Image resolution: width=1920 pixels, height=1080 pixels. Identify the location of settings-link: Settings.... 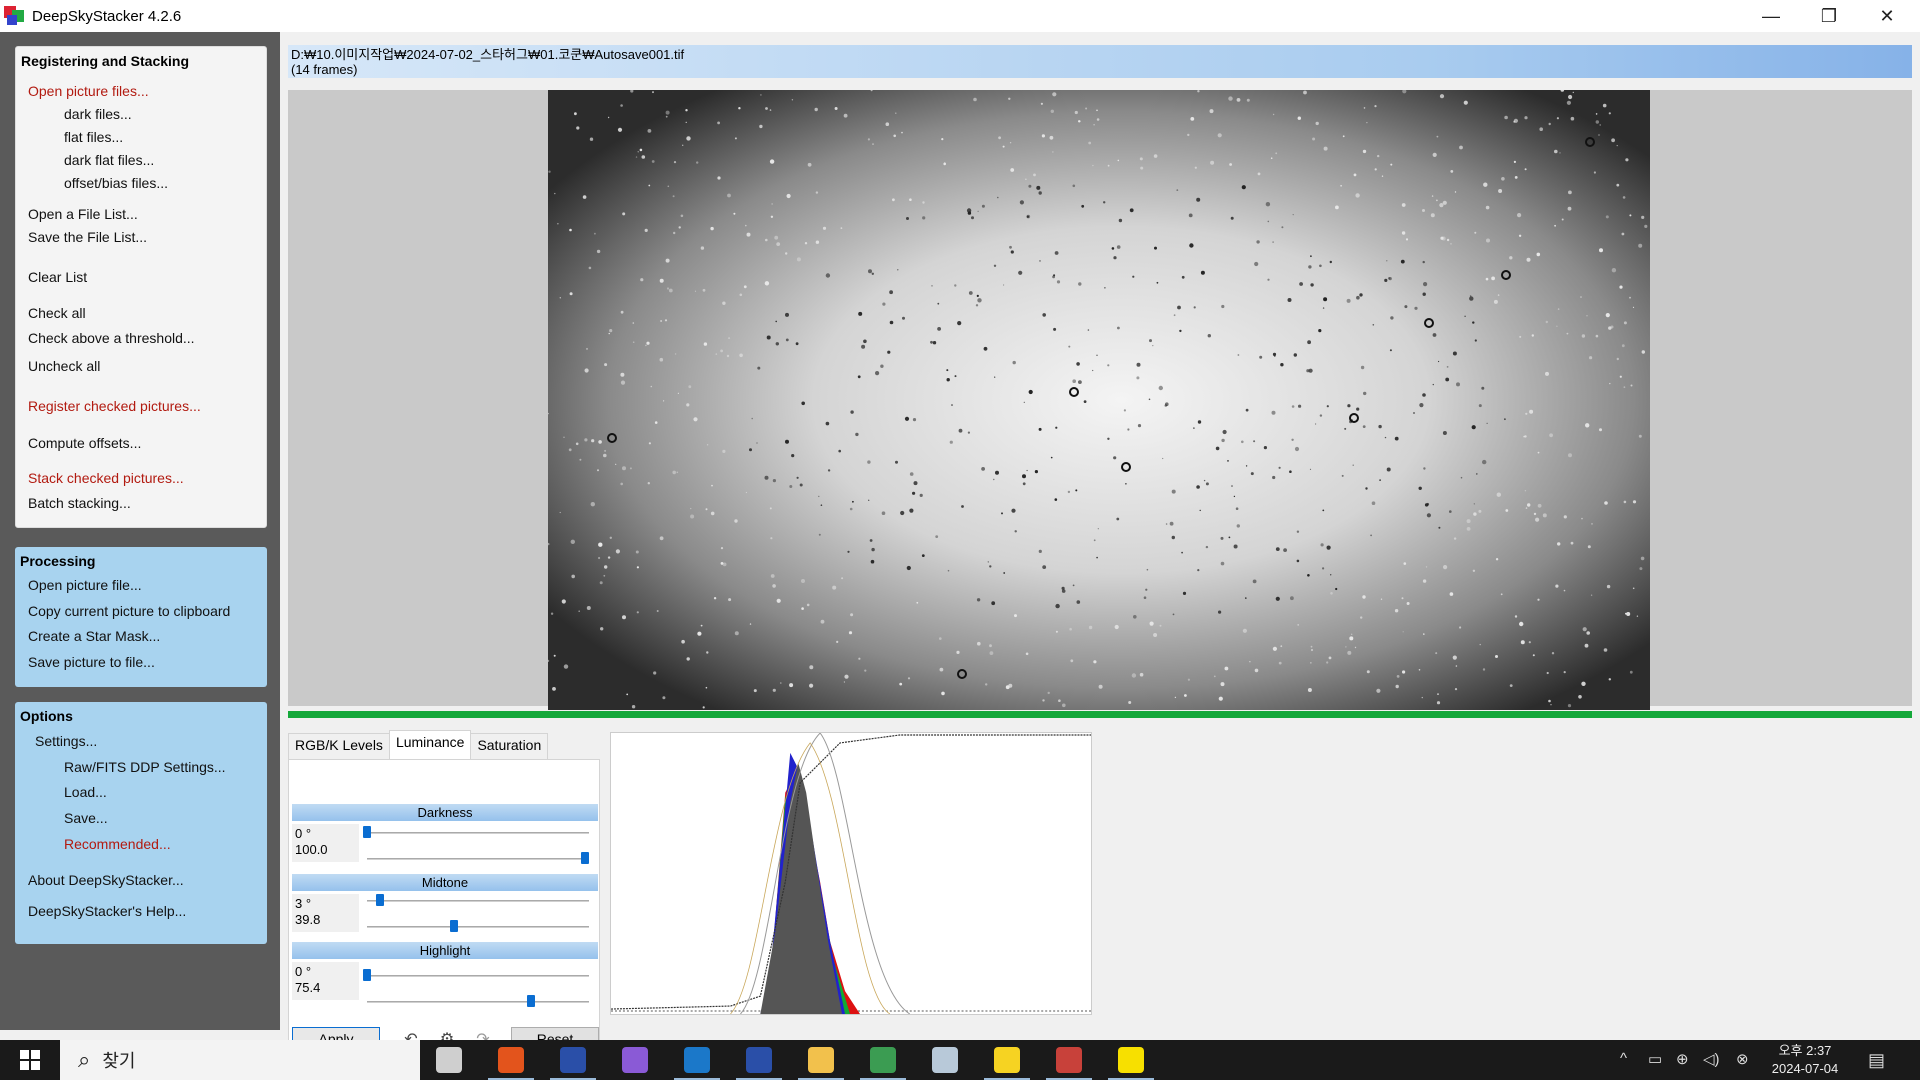
(66, 741).